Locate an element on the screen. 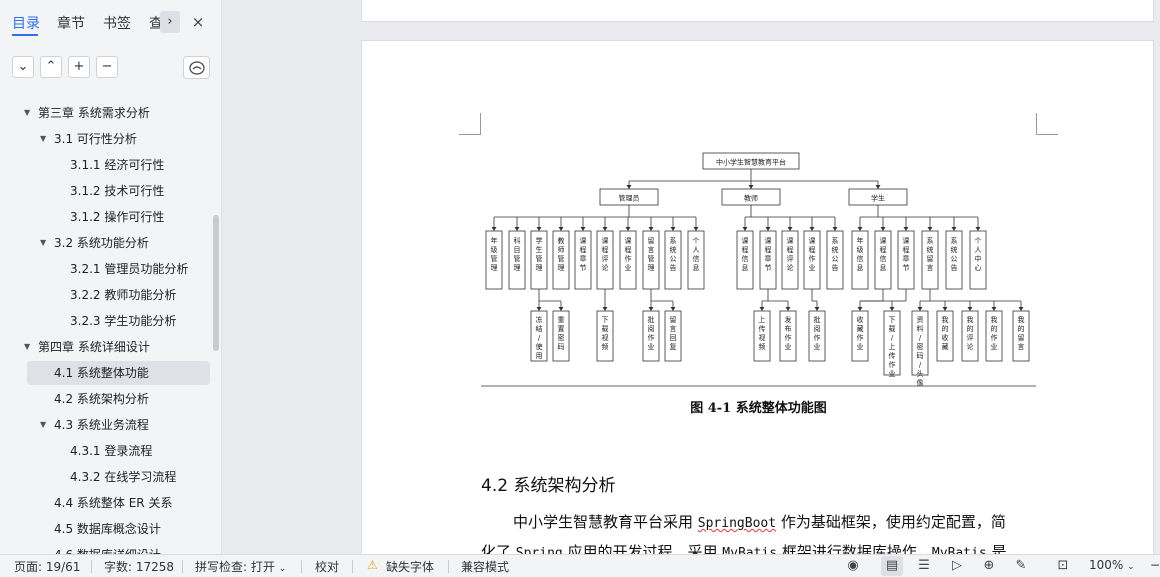 This screenshot has height=577, width=1160. toc-item: 3.1.2 技术可行性 is located at coordinates (117, 191).